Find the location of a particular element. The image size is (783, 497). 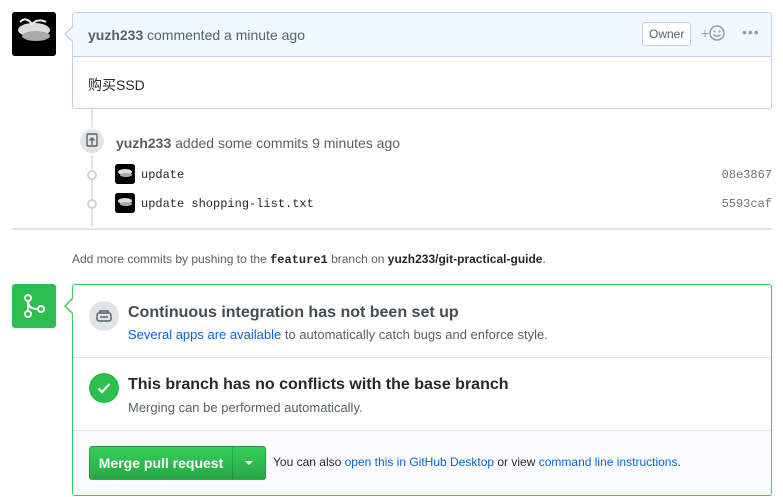

comment-caret-fill is located at coordinates (69, 34).